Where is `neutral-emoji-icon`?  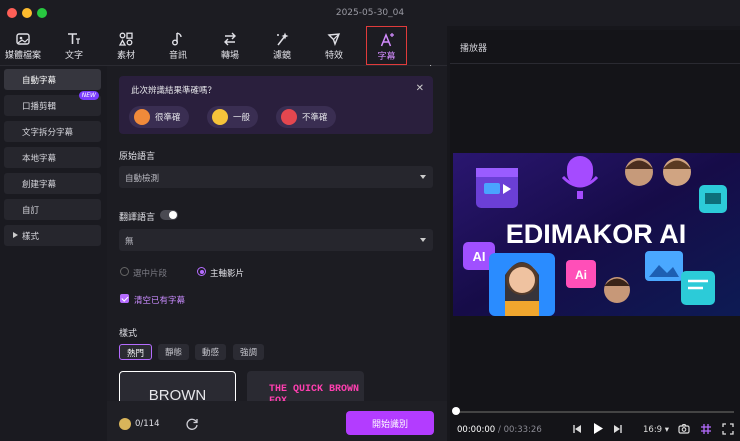
neutral-emoji-icon is located at coordinates (220, 117).